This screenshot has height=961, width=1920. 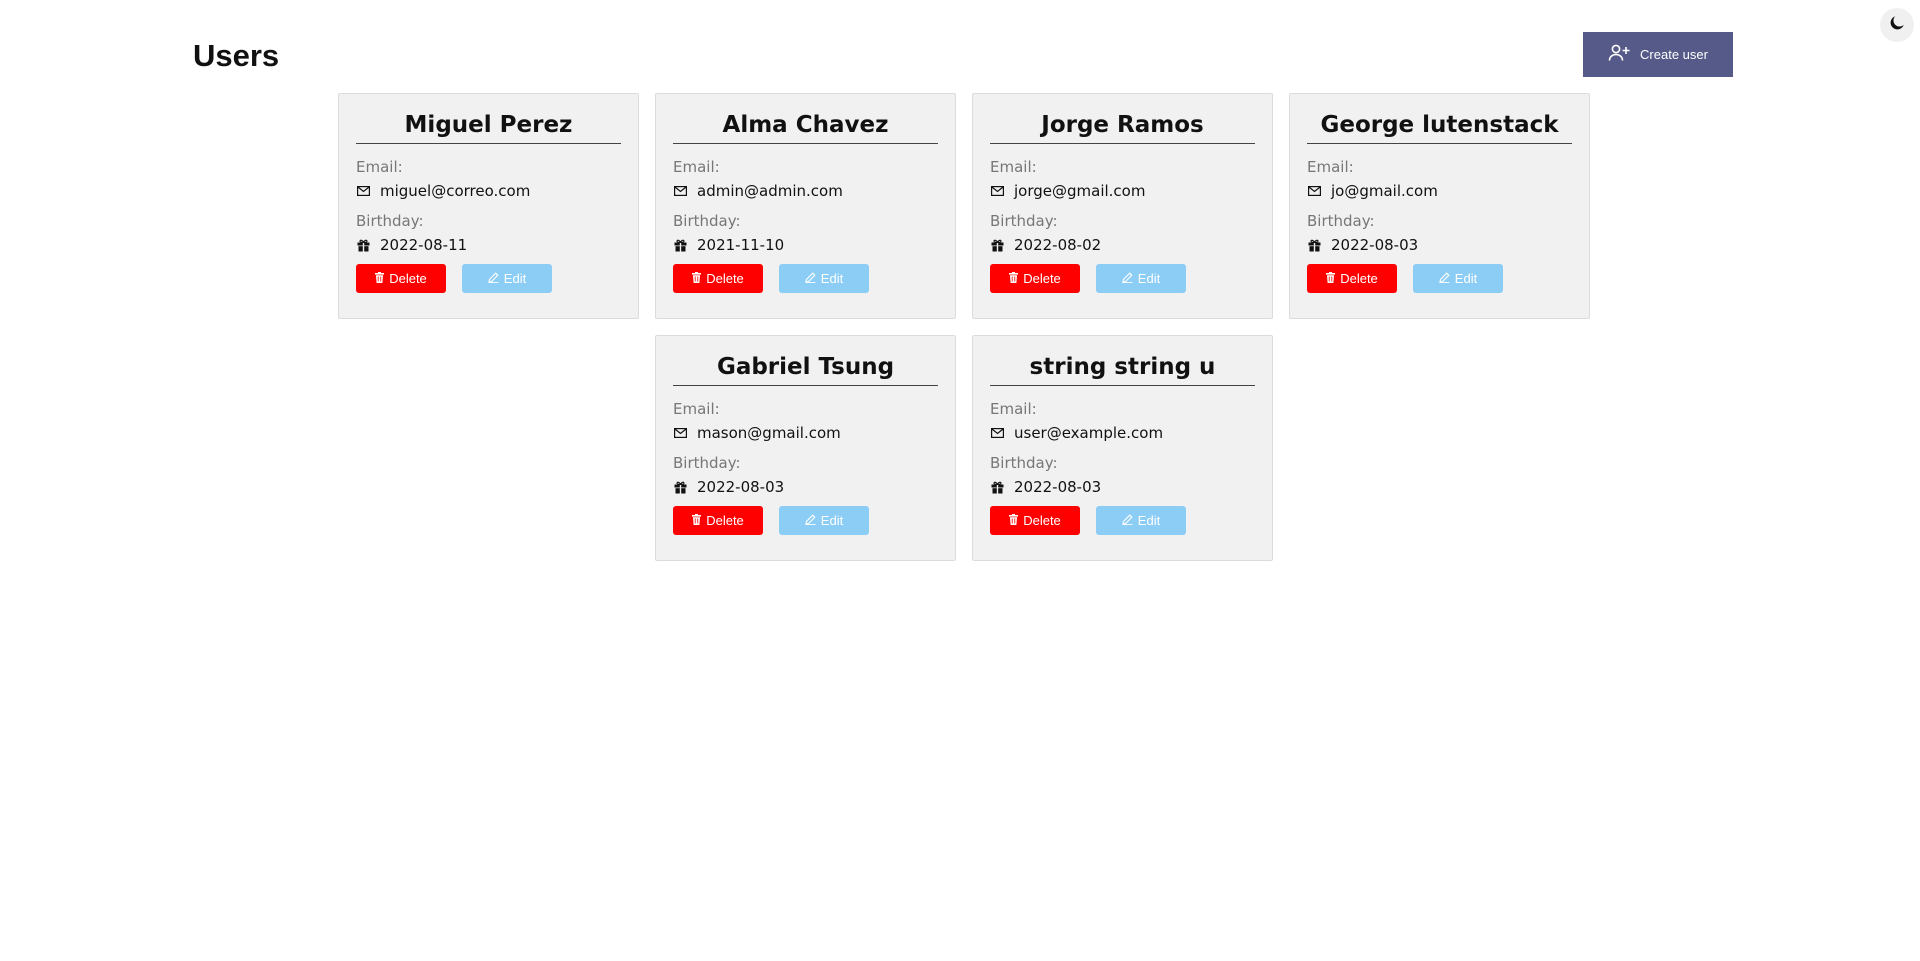 What do you see at coordinates (770, 191) in the screenshot?
I see `user-email: admin@admin.com` at bounding box center [770, 191].